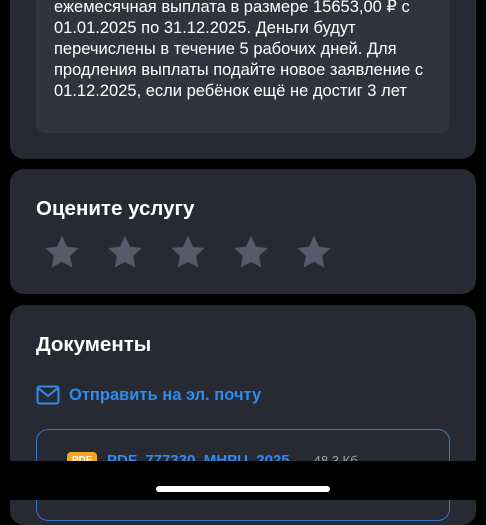 This screenshot has width=486, height=525. Describe the element at coordinates (115, 208) in the screenshot. I see `rating-title: Оцените услугу` at that location.